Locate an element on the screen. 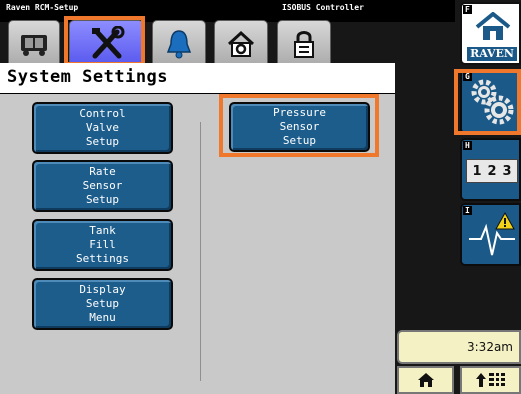 This screenshot has height=394, width=521. menu-button is located at coordinates (490, 380).